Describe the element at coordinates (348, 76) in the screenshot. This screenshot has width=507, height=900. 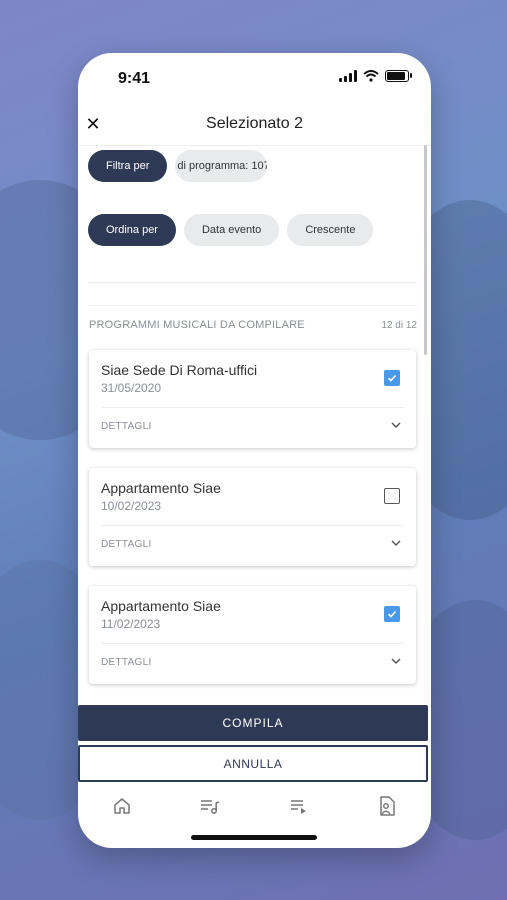
I see `signal-icon` at that location.